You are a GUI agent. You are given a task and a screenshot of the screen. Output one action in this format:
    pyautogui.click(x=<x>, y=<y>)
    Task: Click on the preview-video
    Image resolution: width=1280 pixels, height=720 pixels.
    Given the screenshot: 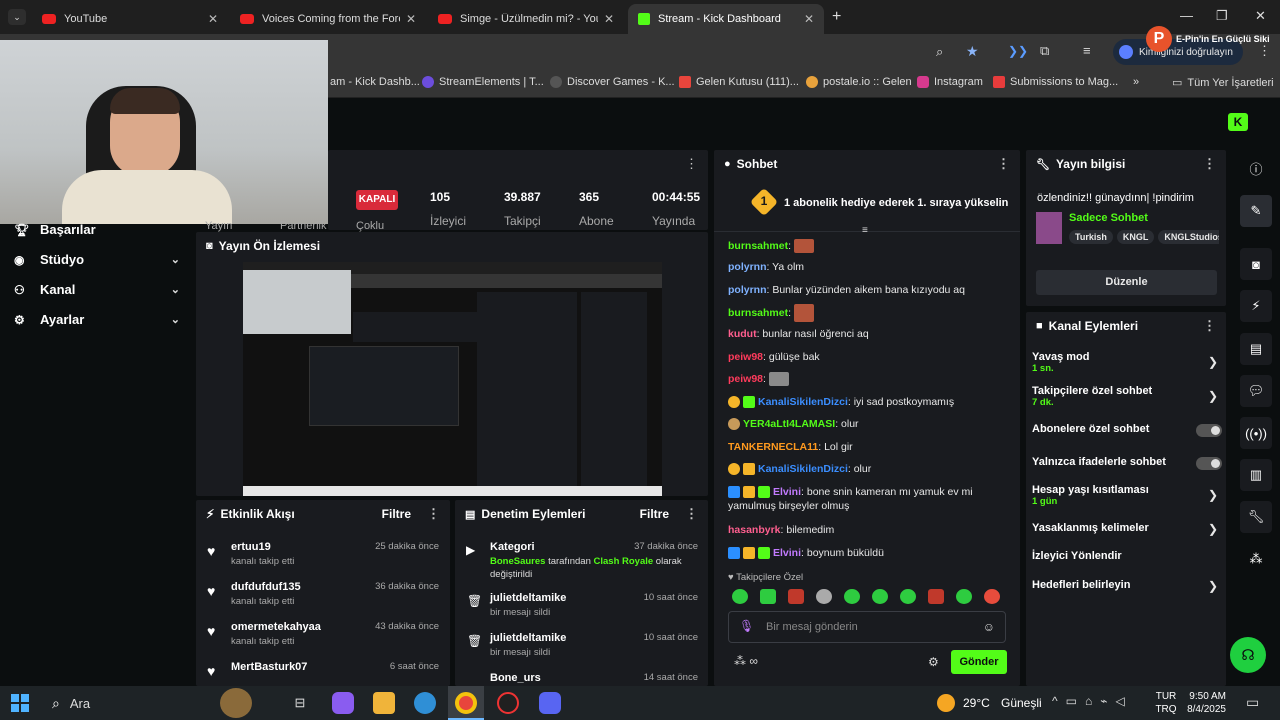 What is the action you would take?
    pyautogui.click(x=452, y=379)
    